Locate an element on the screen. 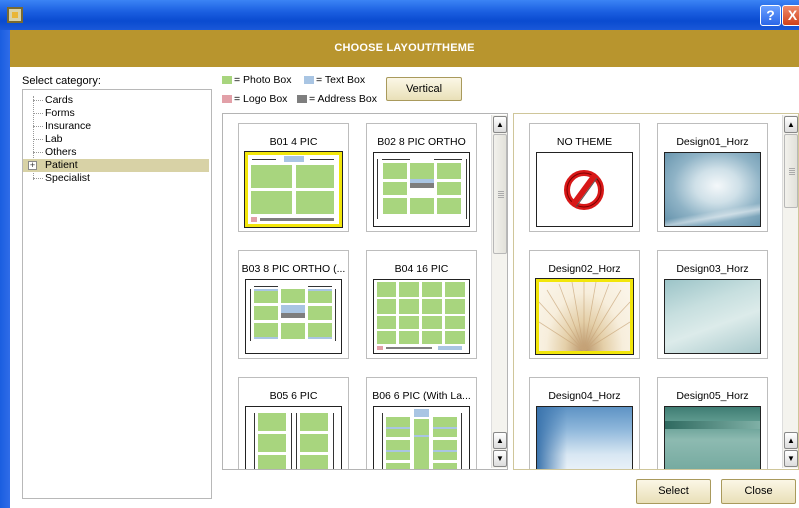 The height and width of the screenshot is (508, 799). legend-address-box: = Address Box is located at coordinates (337, 99).